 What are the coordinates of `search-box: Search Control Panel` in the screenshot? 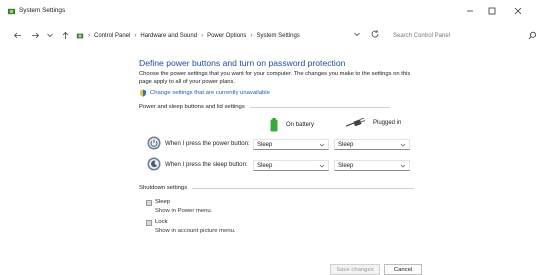 It's located at (463, 35).